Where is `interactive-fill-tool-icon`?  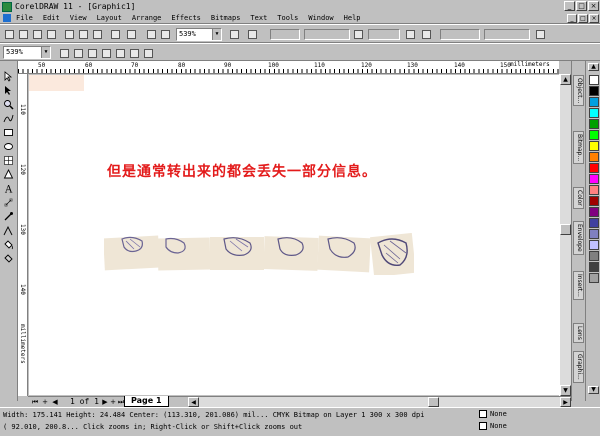
interactive-fill-tool-icon is located at coordinates (8, 258).